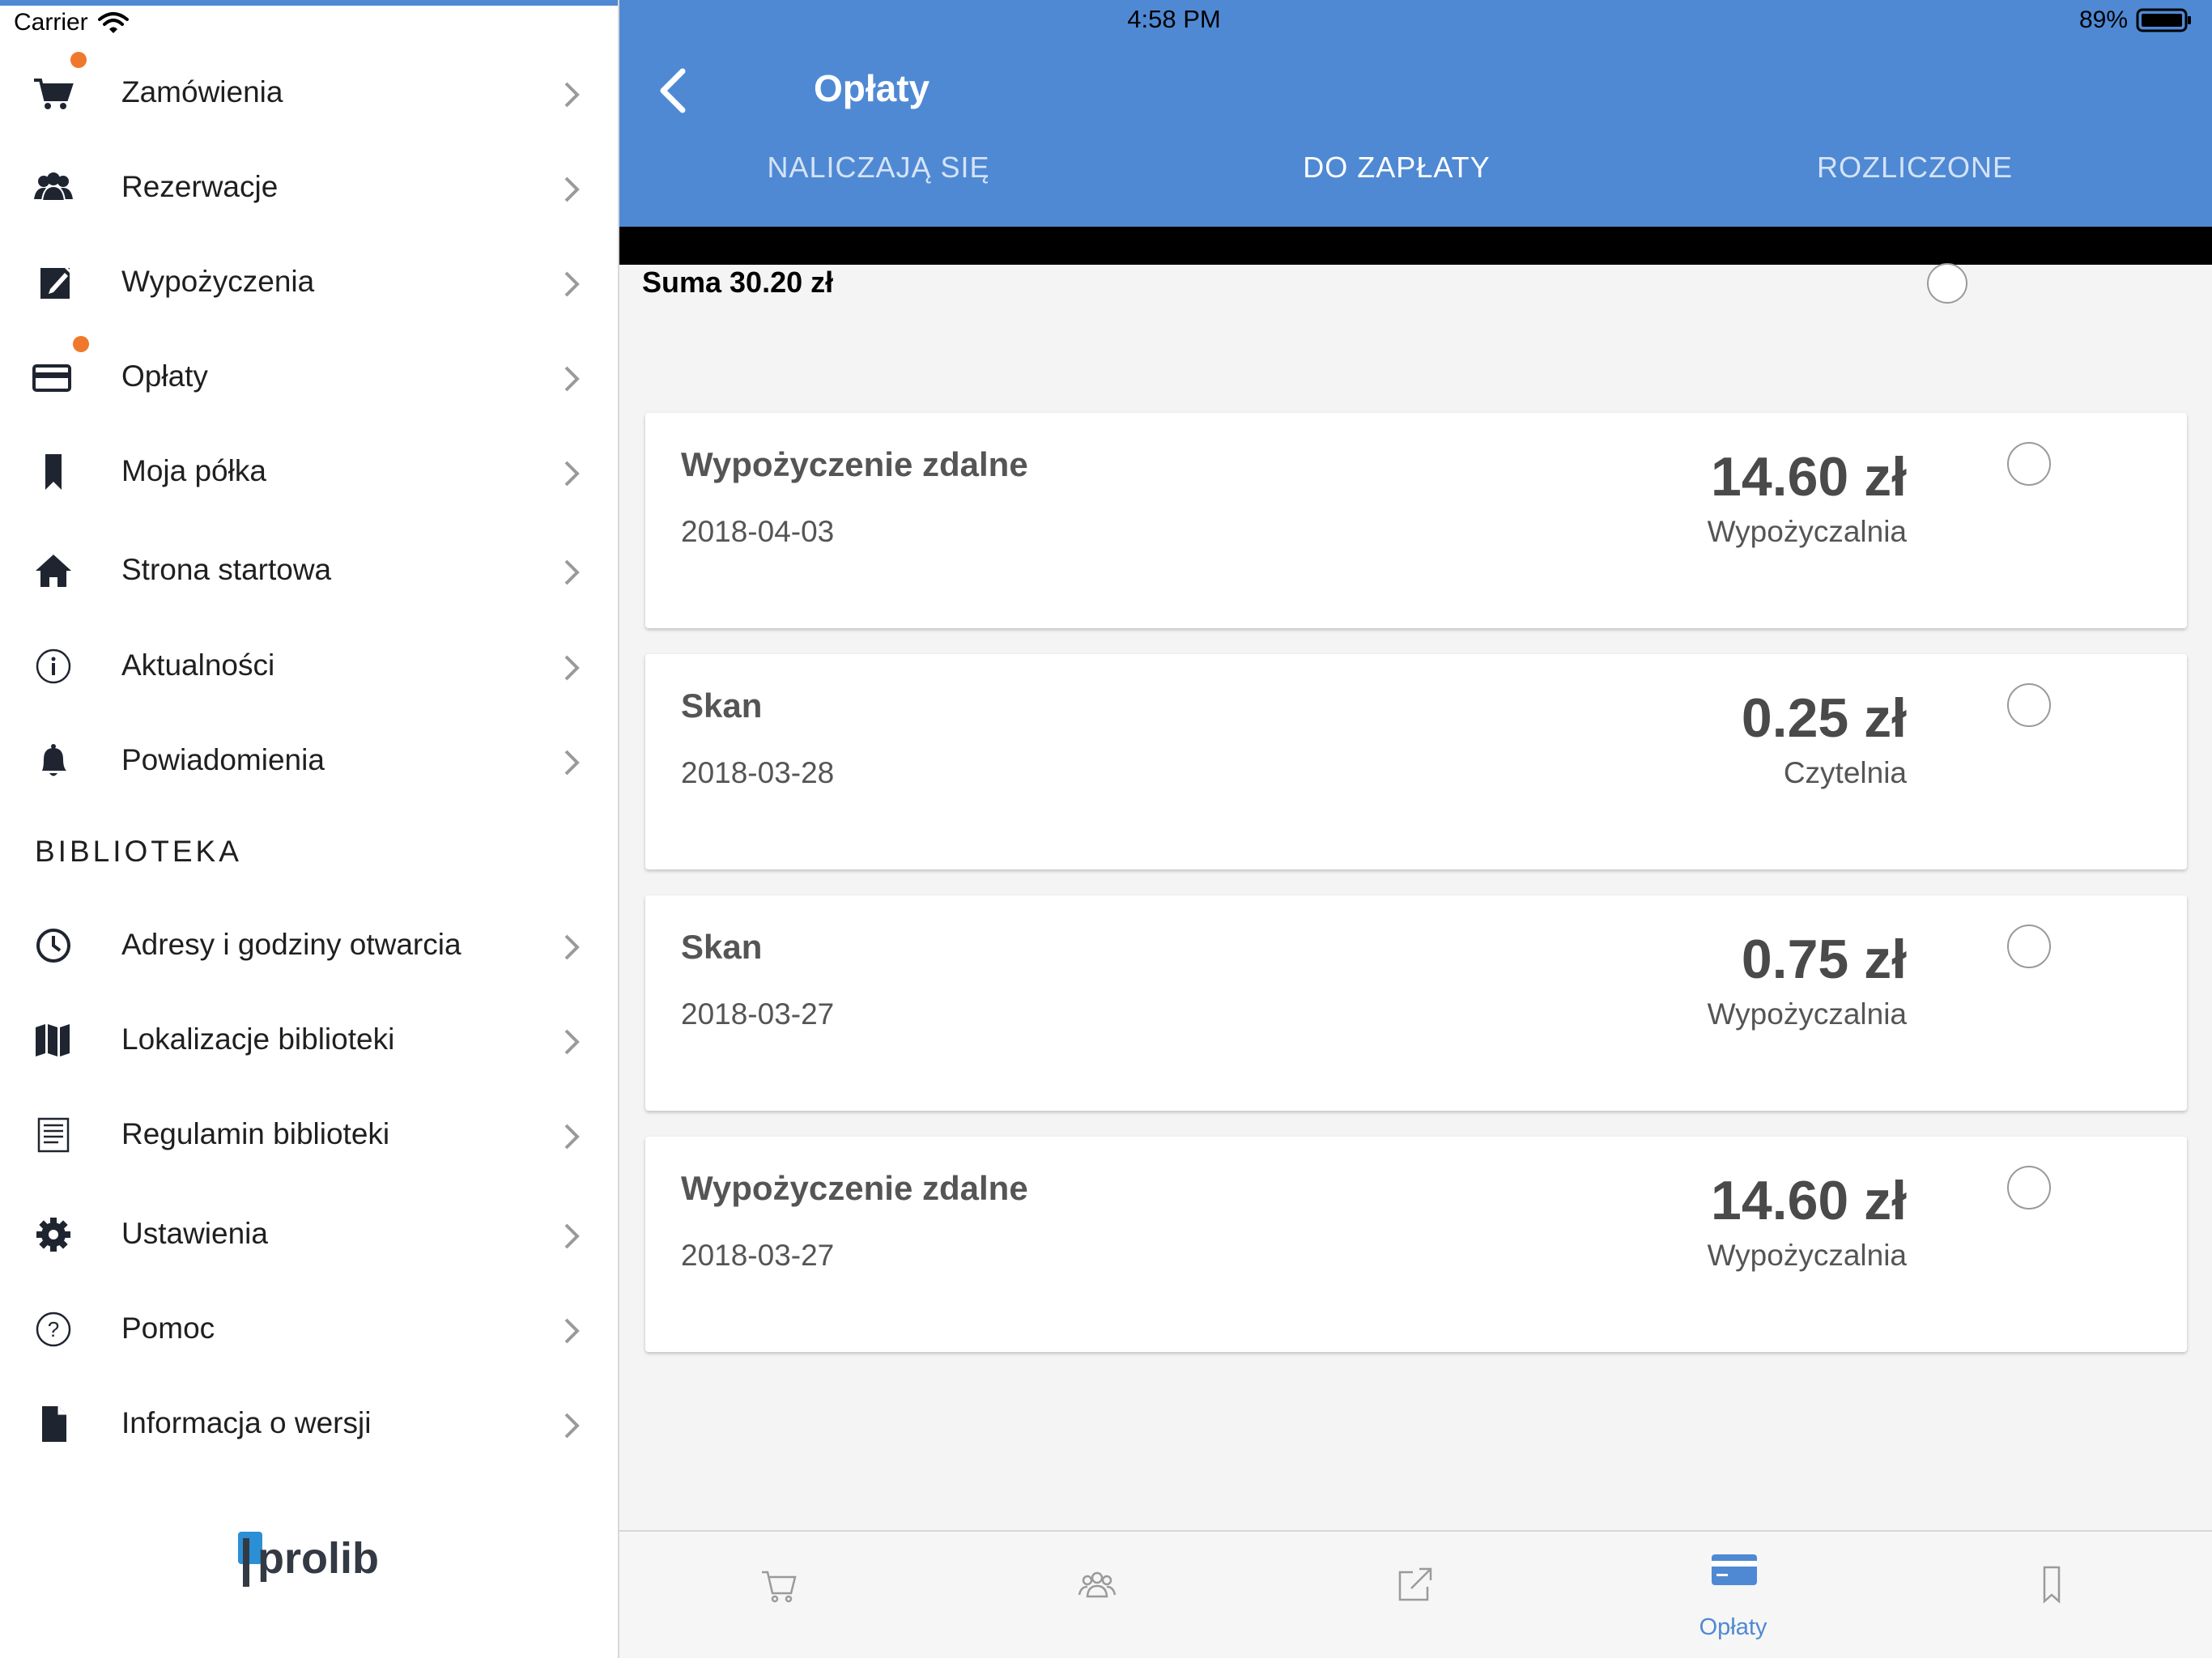  I want to click on sidebar-item-label: Zamówienia, so click(202, 91).